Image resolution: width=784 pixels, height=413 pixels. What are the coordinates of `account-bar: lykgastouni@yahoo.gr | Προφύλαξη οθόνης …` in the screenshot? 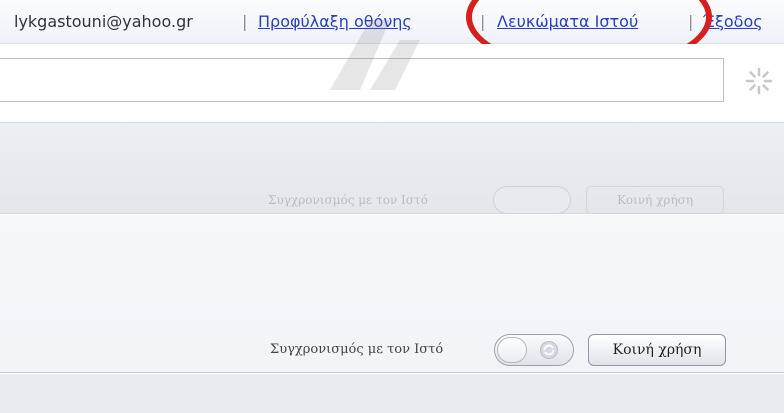 It's located at (392, 22).